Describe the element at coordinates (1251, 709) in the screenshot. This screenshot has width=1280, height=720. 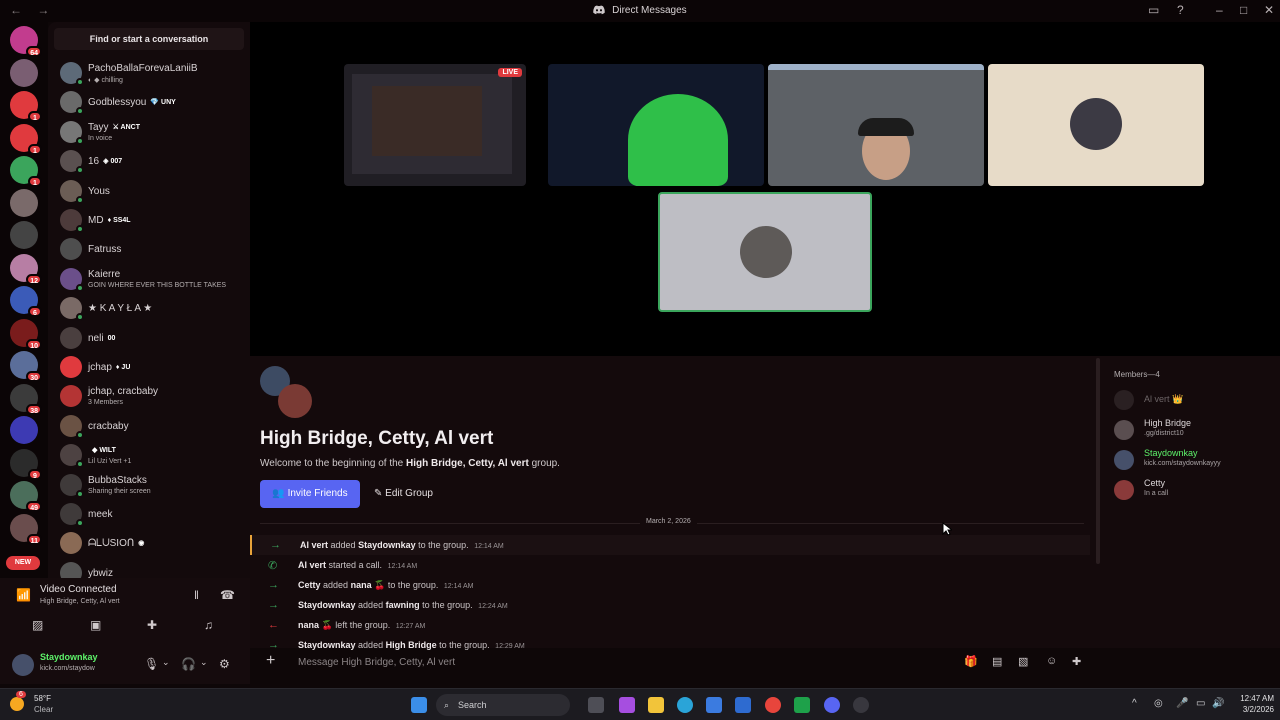
I see `clock-date: 3/2/2026` at that location.